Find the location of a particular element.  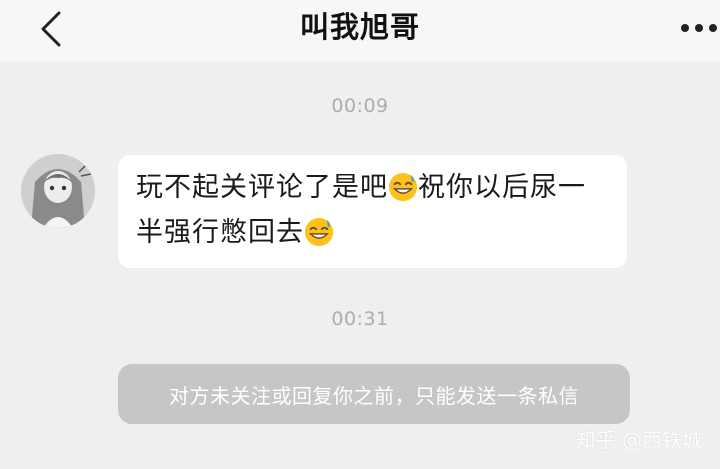

more-button is located at coordinates (696, 28).